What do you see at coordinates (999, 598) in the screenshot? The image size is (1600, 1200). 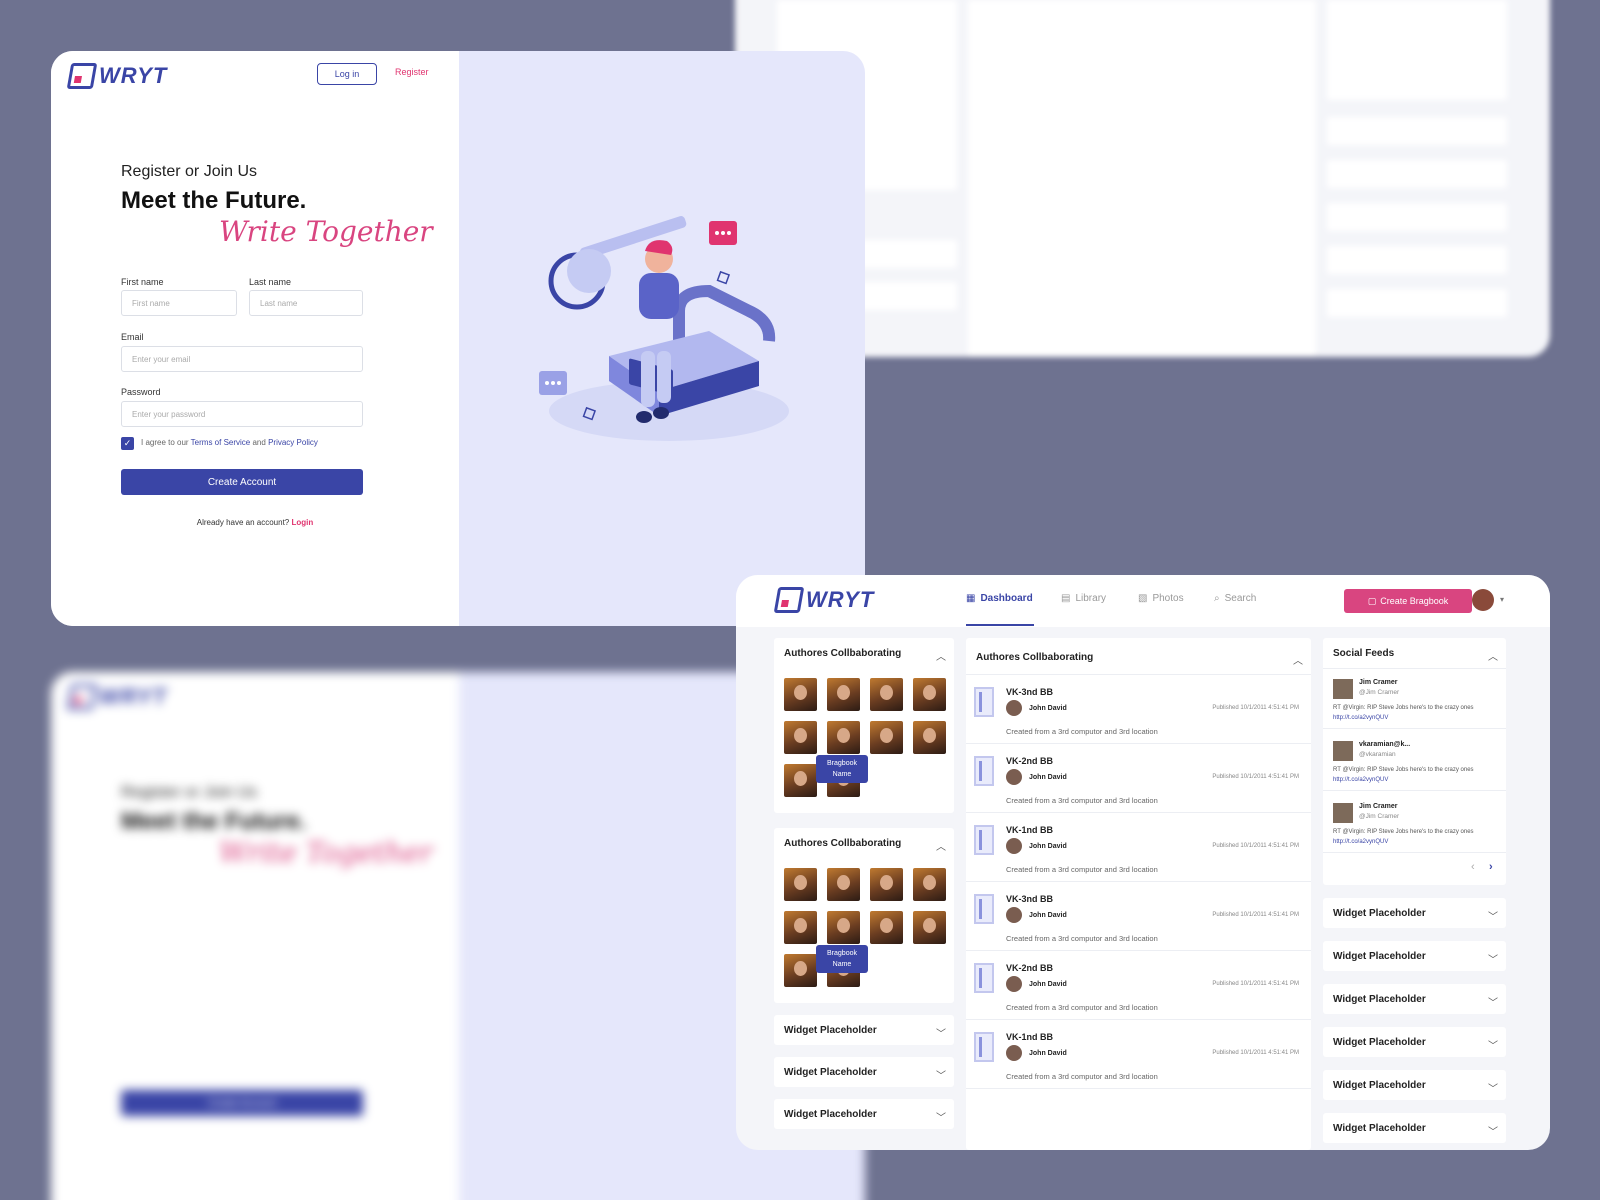 I see `nav-dashboard: ▦ Dashboard` at bounding box center [999, 598].